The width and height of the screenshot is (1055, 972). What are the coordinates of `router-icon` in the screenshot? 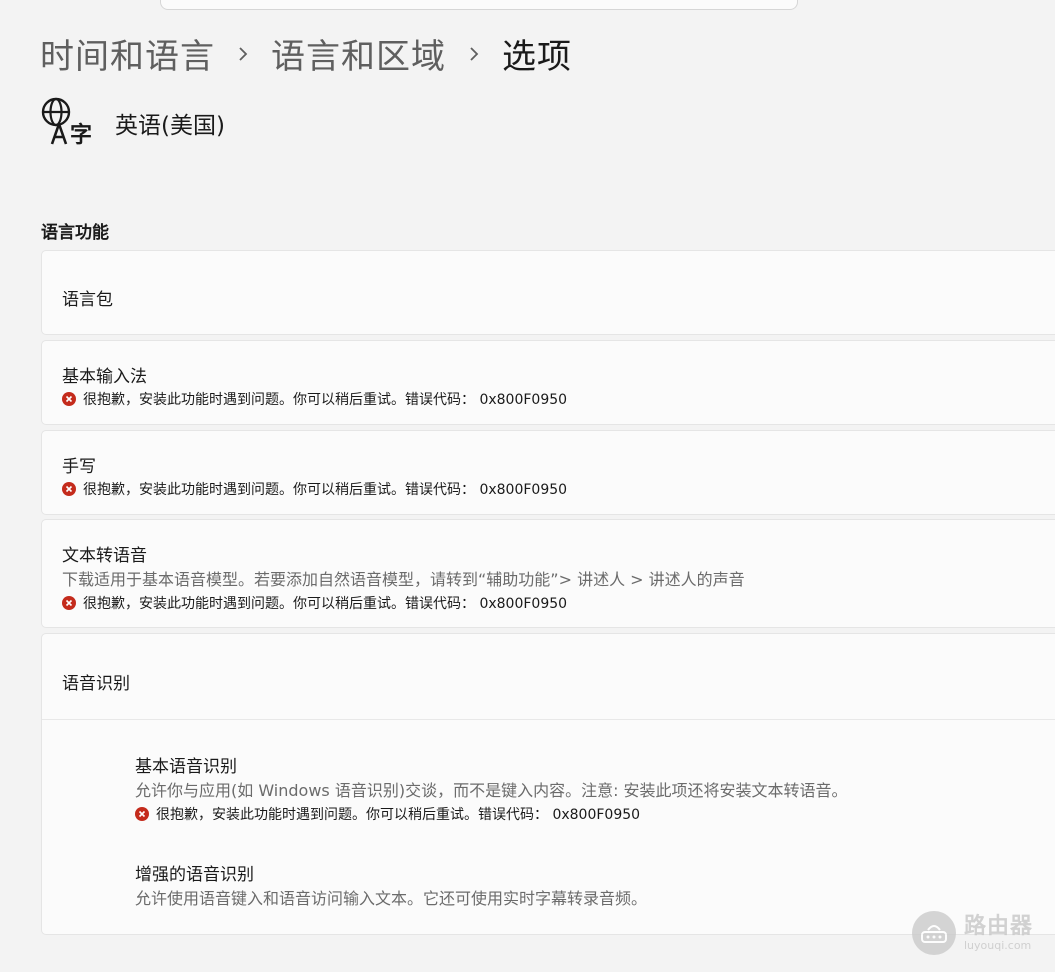 It's located at (934, 933).